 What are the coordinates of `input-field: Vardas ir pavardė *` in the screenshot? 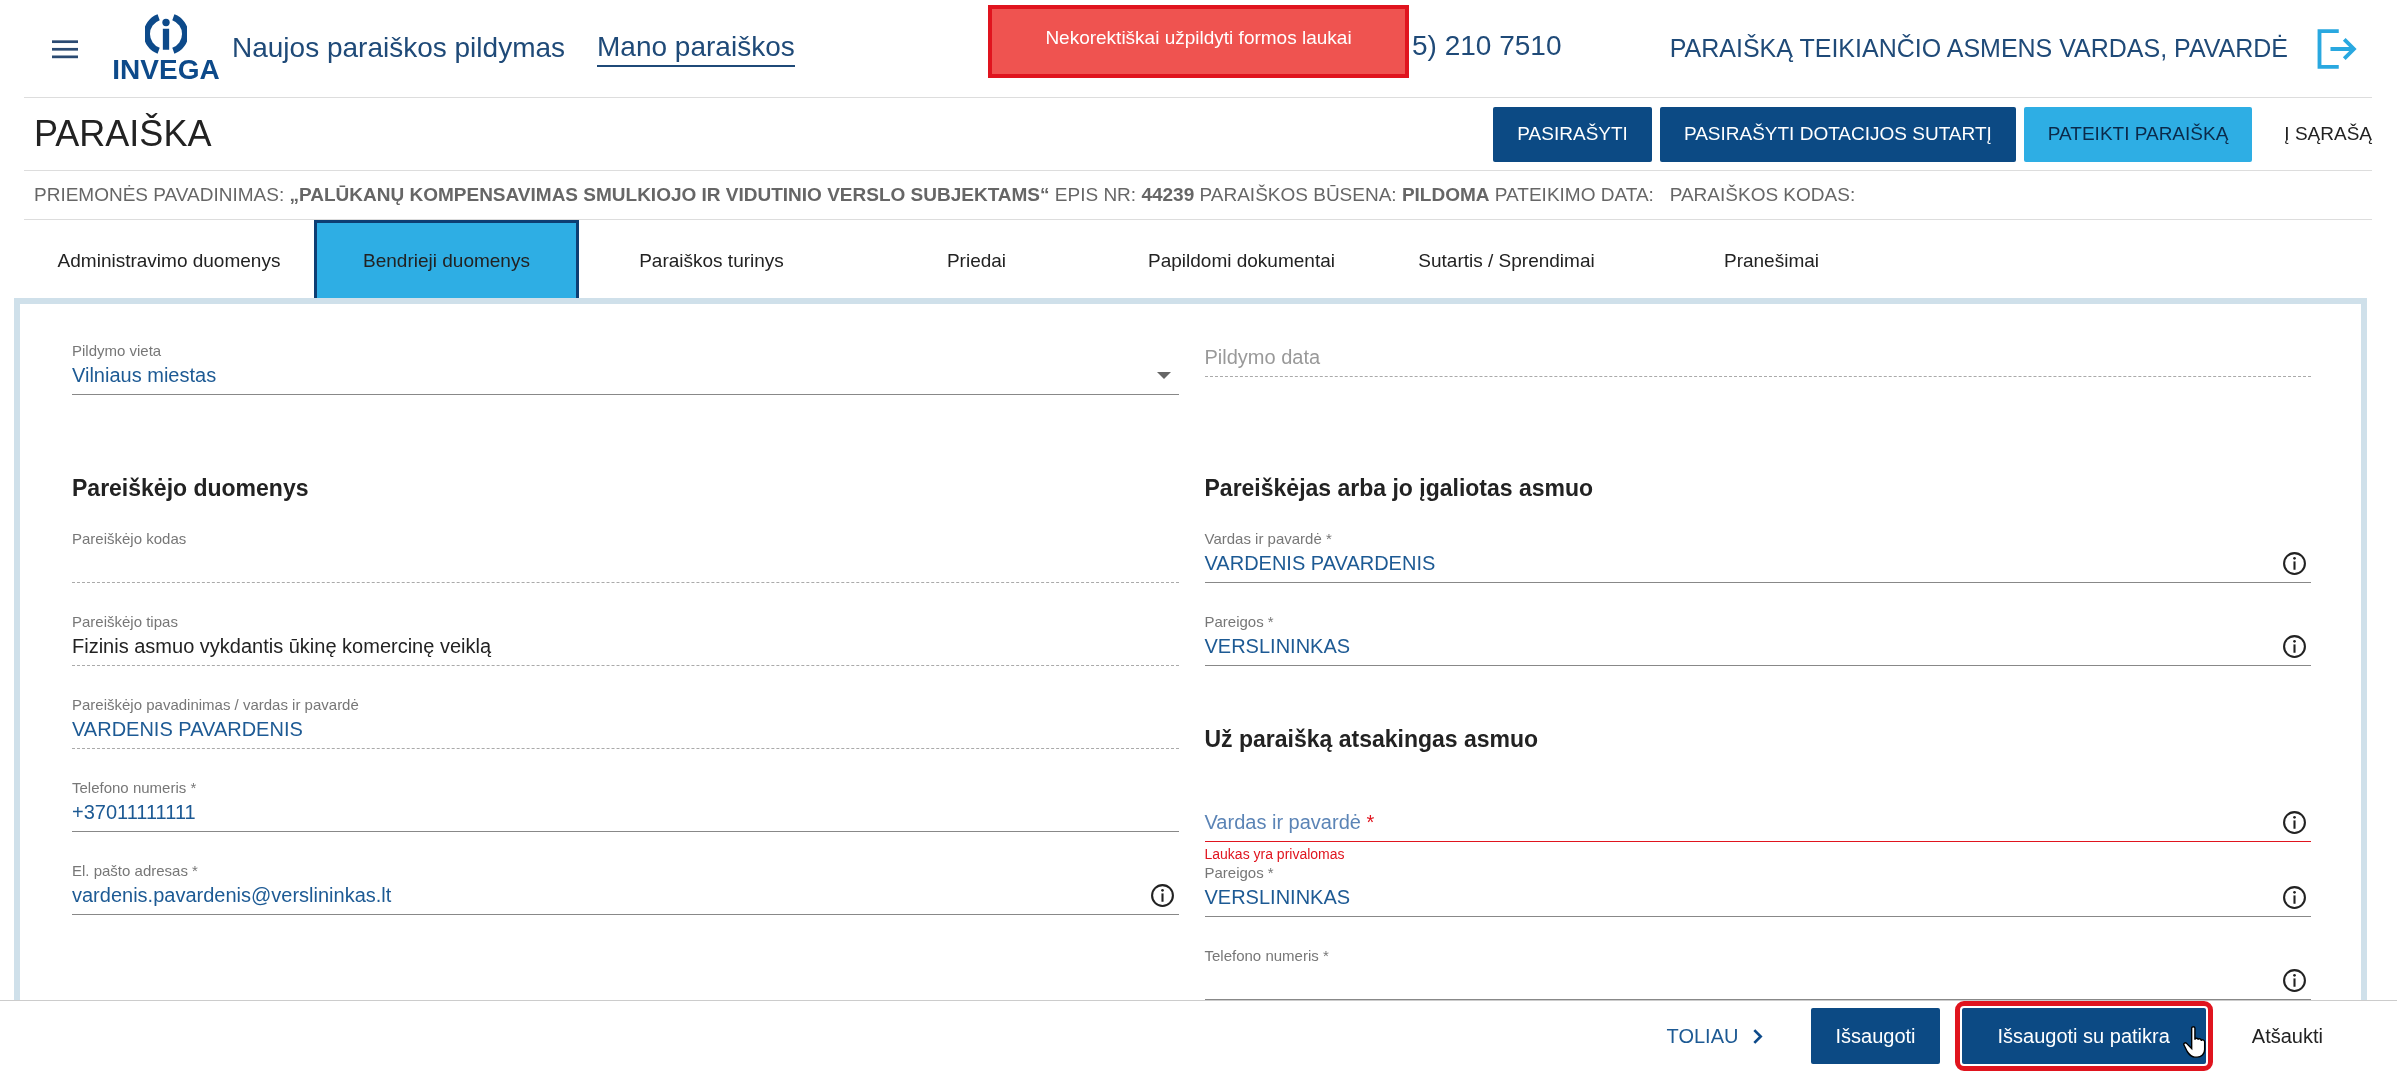 It's located at (1757, 824).